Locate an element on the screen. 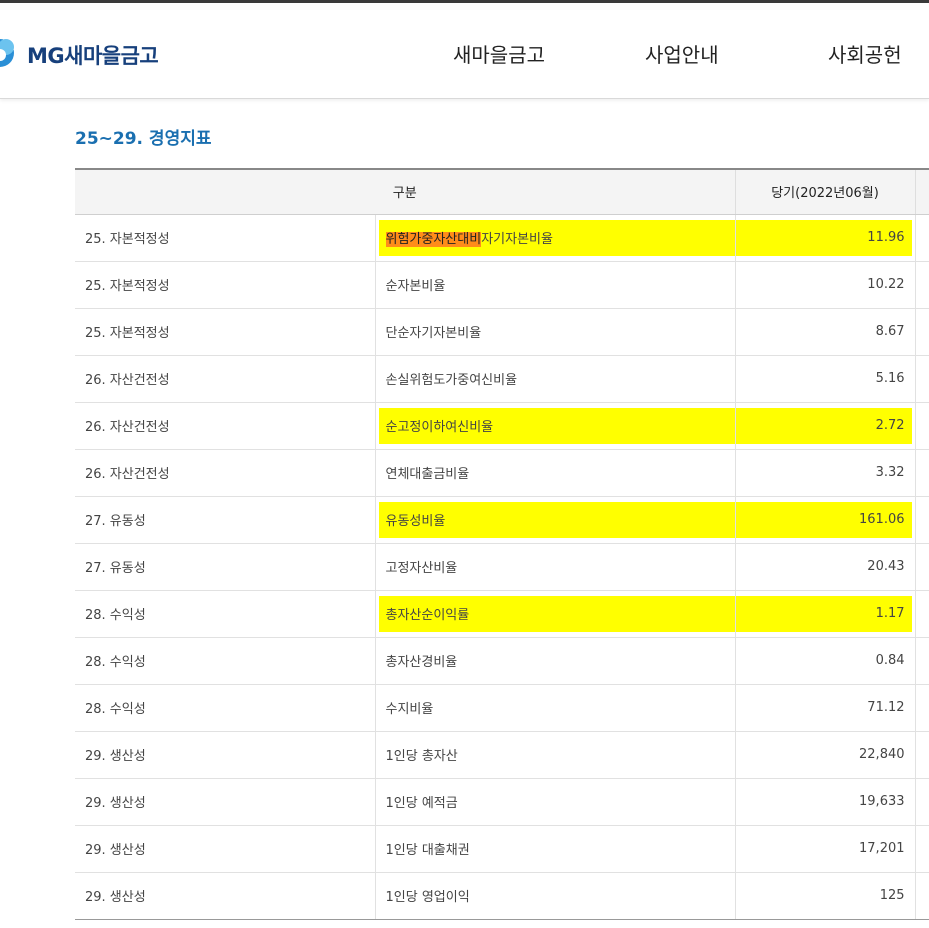  cell-value: 125 is located at coordinates (825, 896).